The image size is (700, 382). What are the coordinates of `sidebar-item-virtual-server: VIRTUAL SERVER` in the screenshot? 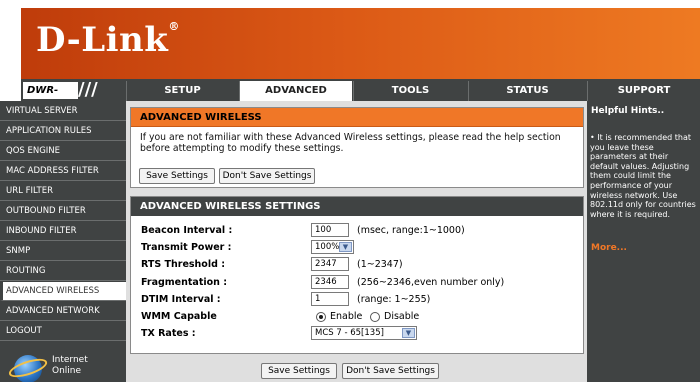 It's located at (63, 111).